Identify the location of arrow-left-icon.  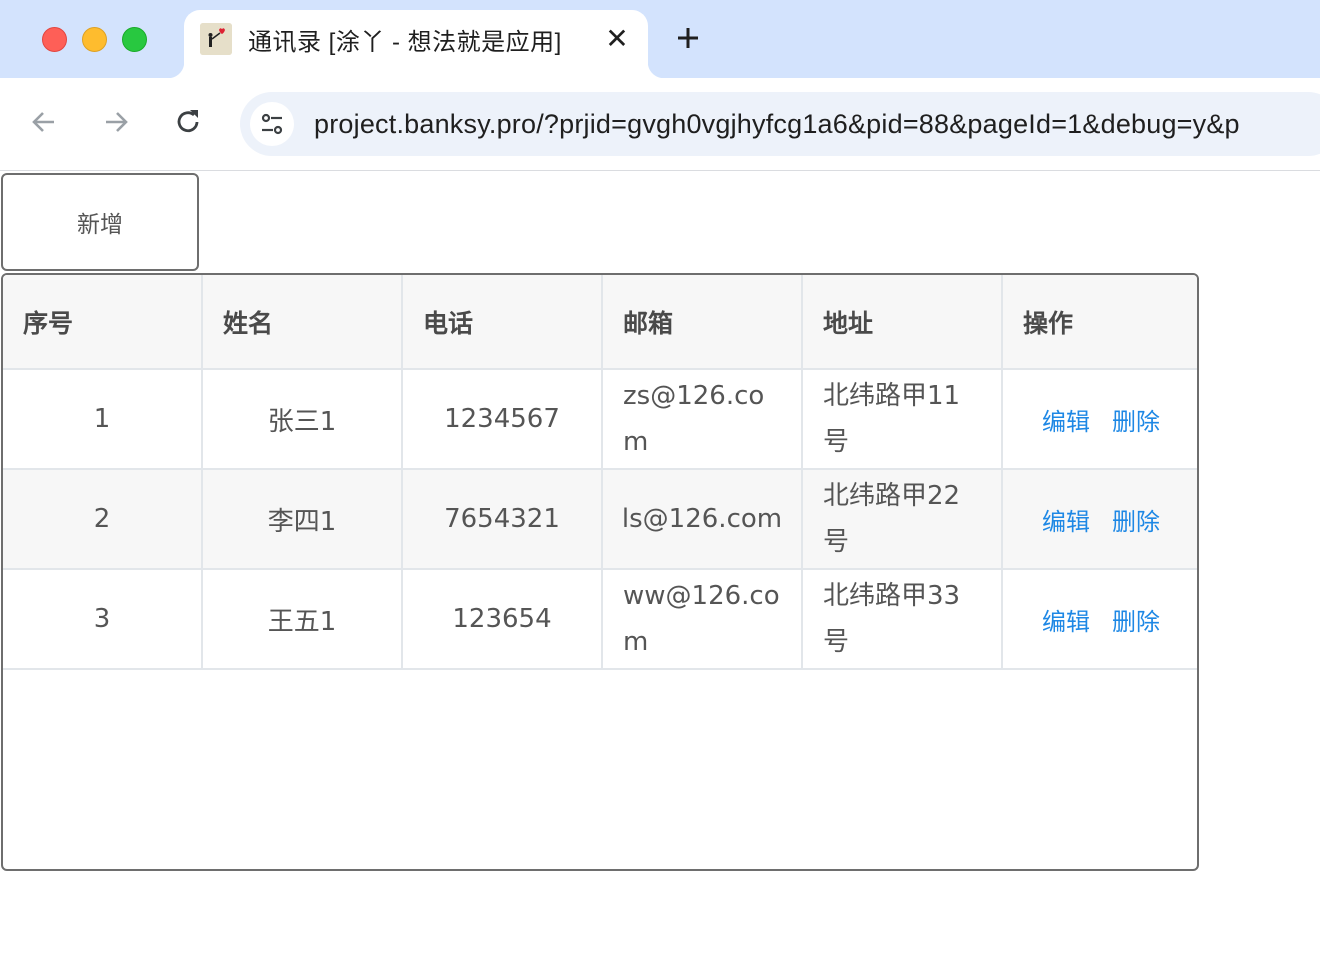
(43, 122).